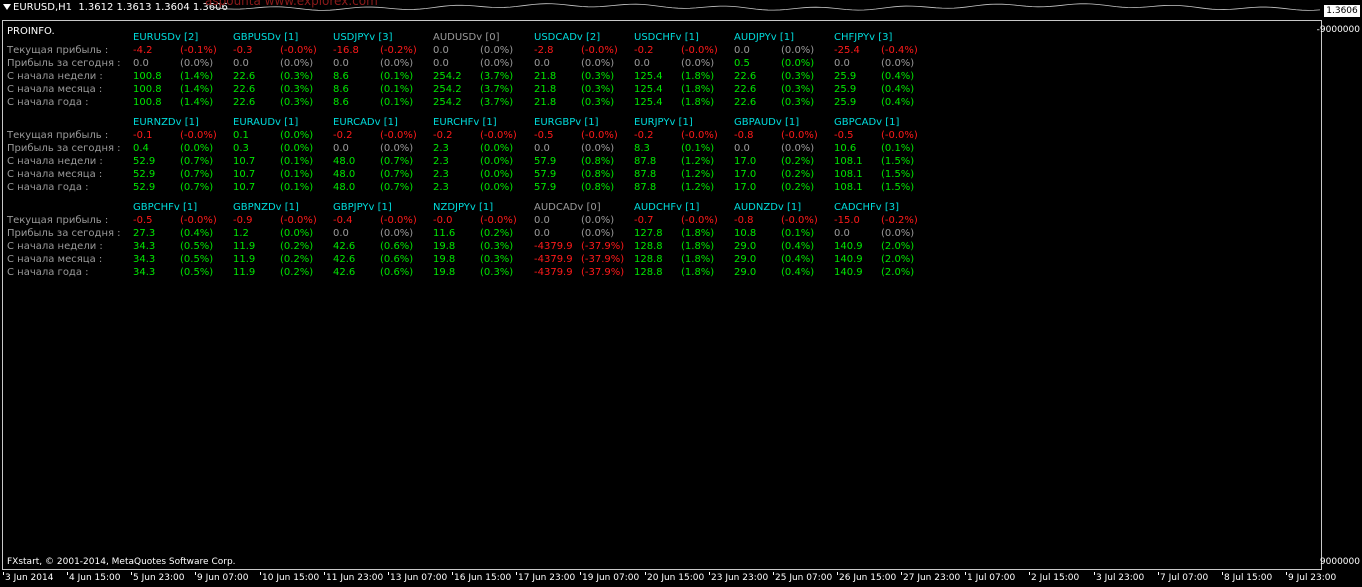 This screenshot has width=1362, height=587. Describe the element at coordinates (547, 578) in the screenshot. I see `time-label: 17 Jun 23:00` at that location.